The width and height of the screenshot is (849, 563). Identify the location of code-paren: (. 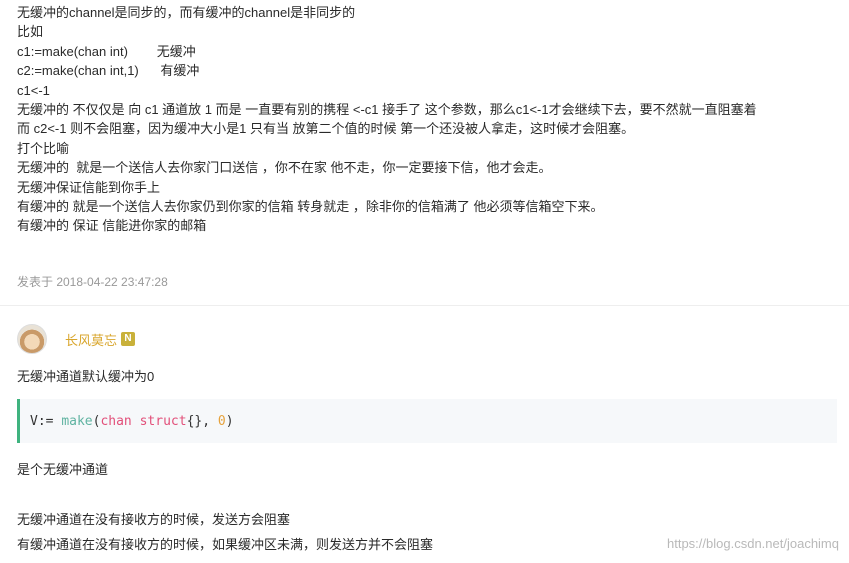
(96, 421).